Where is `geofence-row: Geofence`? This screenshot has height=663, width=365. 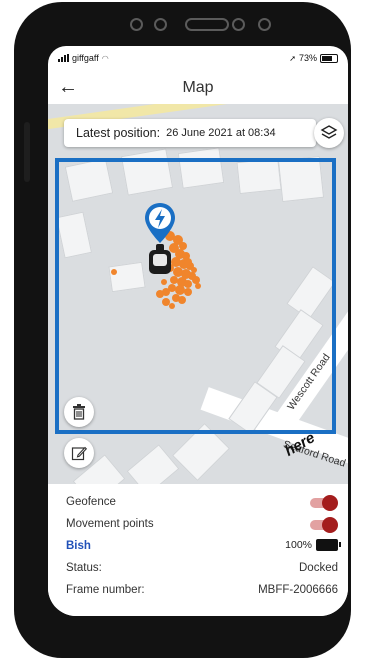
geofence-row: Geofence is located at coordinates (202, 503).